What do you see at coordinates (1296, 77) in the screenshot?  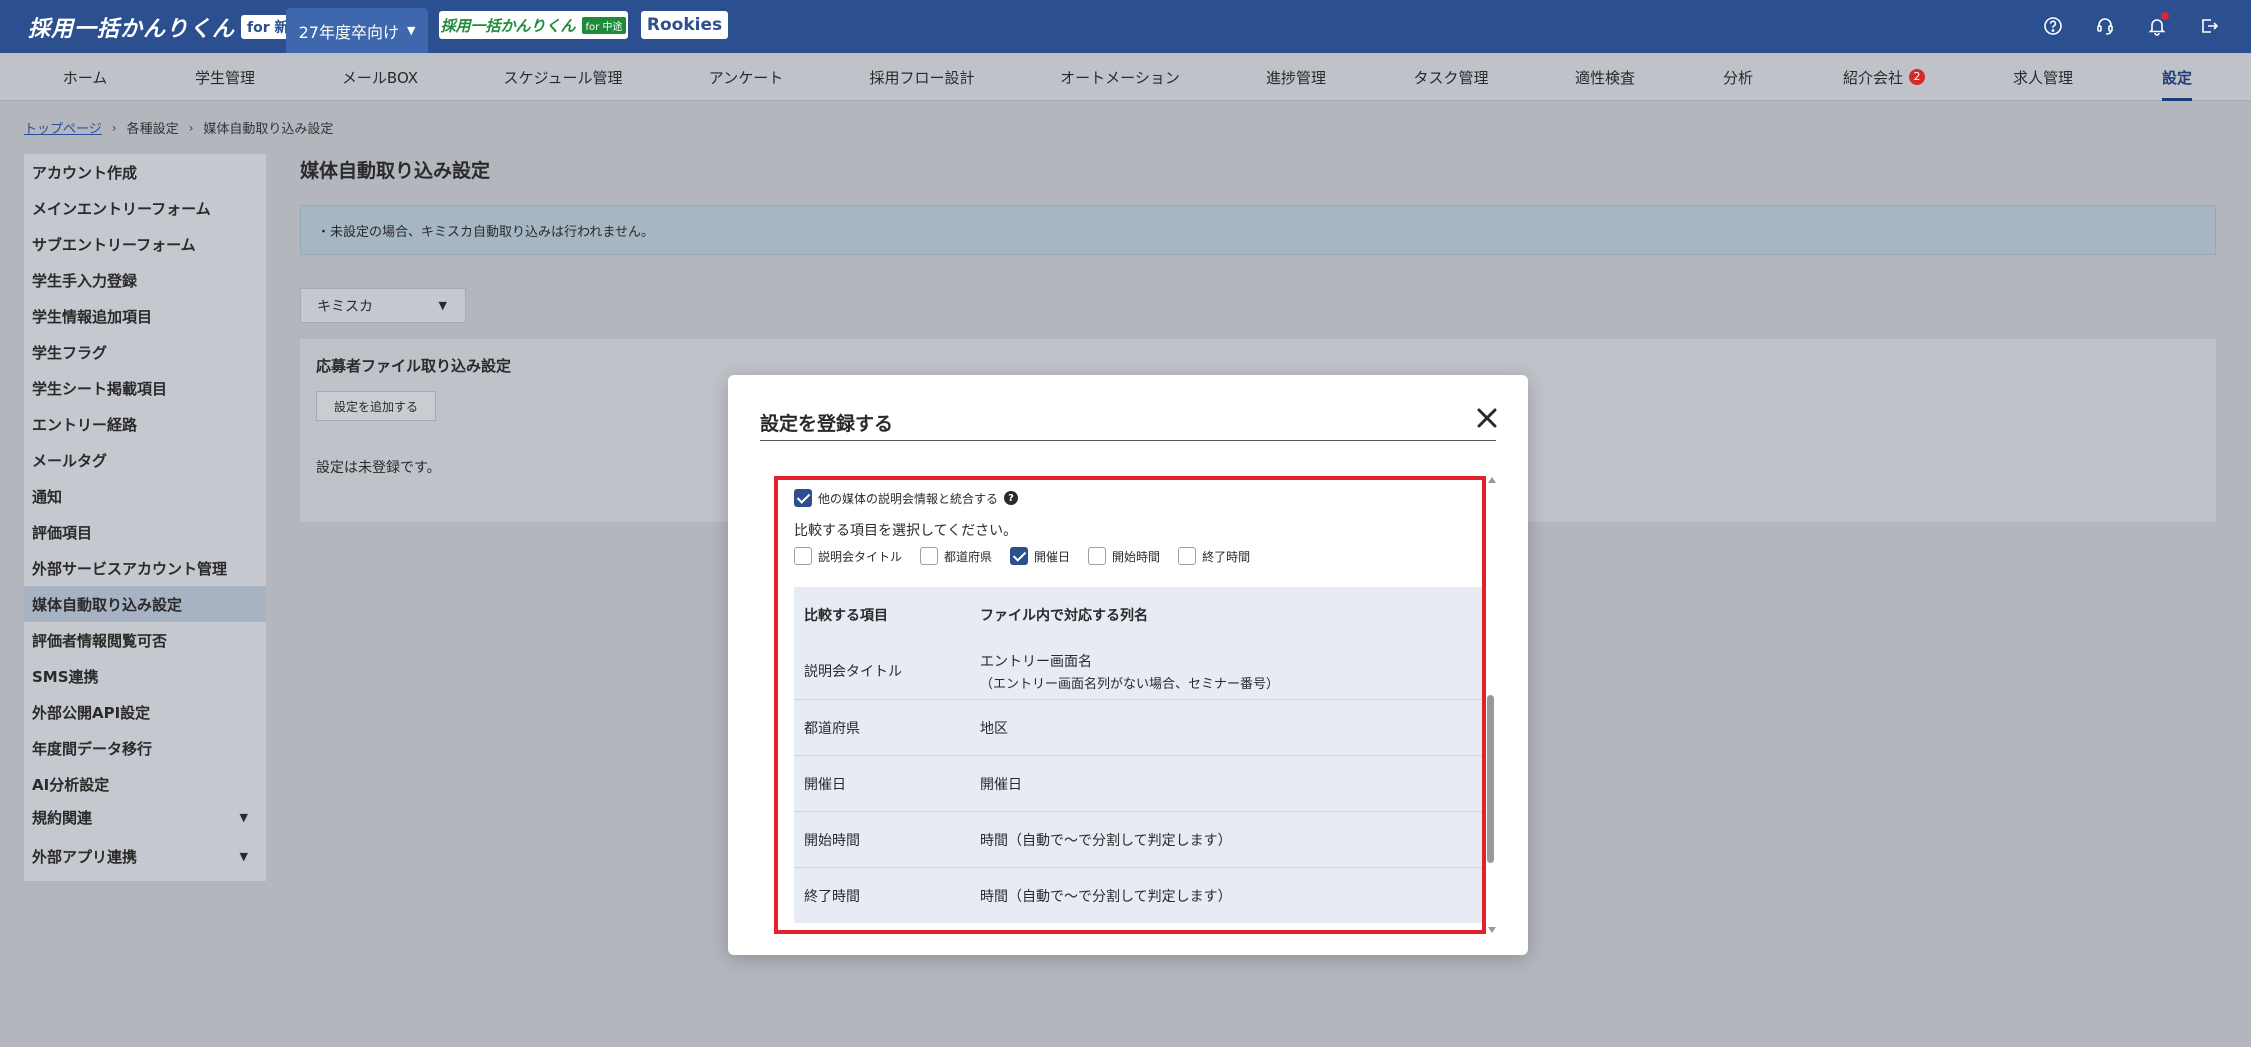 I see `nav-progress: 進捗管理` at bounding box center [1296, 77].